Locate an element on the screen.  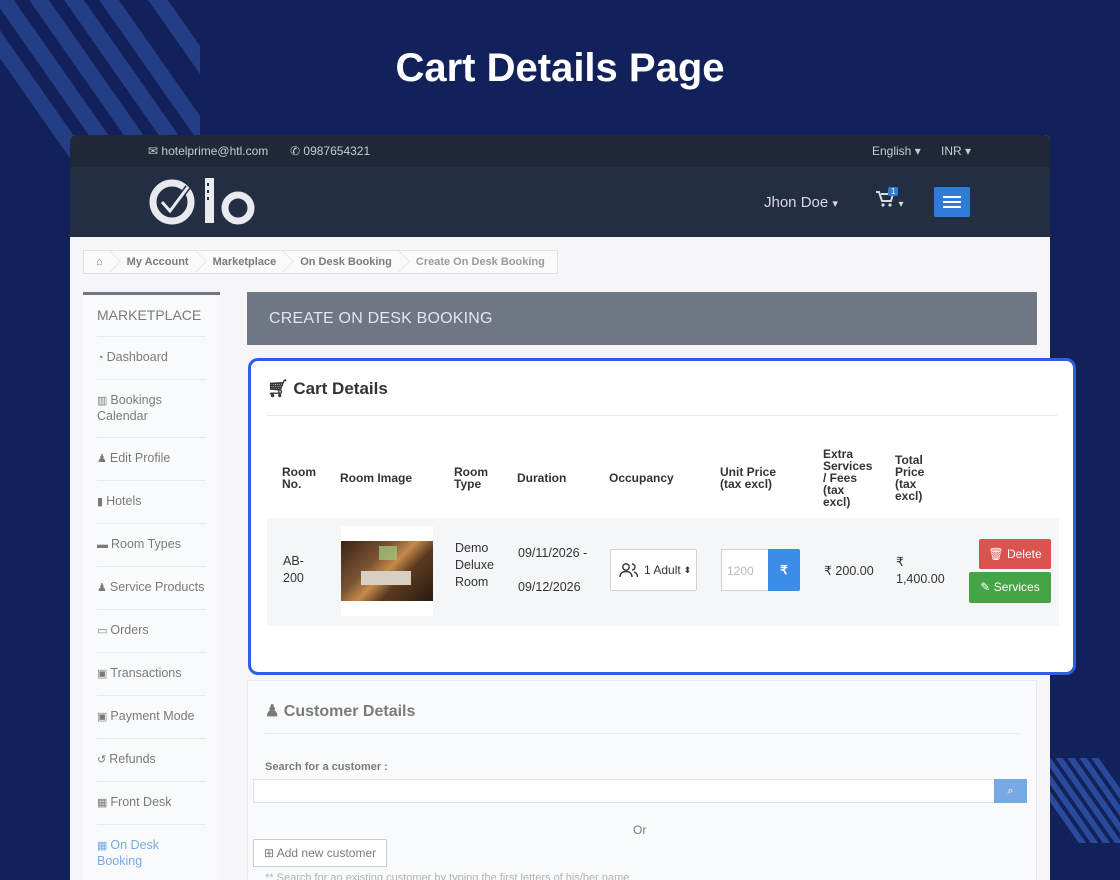
services-button: ✎ Services is located at coordinates (1010, 587).